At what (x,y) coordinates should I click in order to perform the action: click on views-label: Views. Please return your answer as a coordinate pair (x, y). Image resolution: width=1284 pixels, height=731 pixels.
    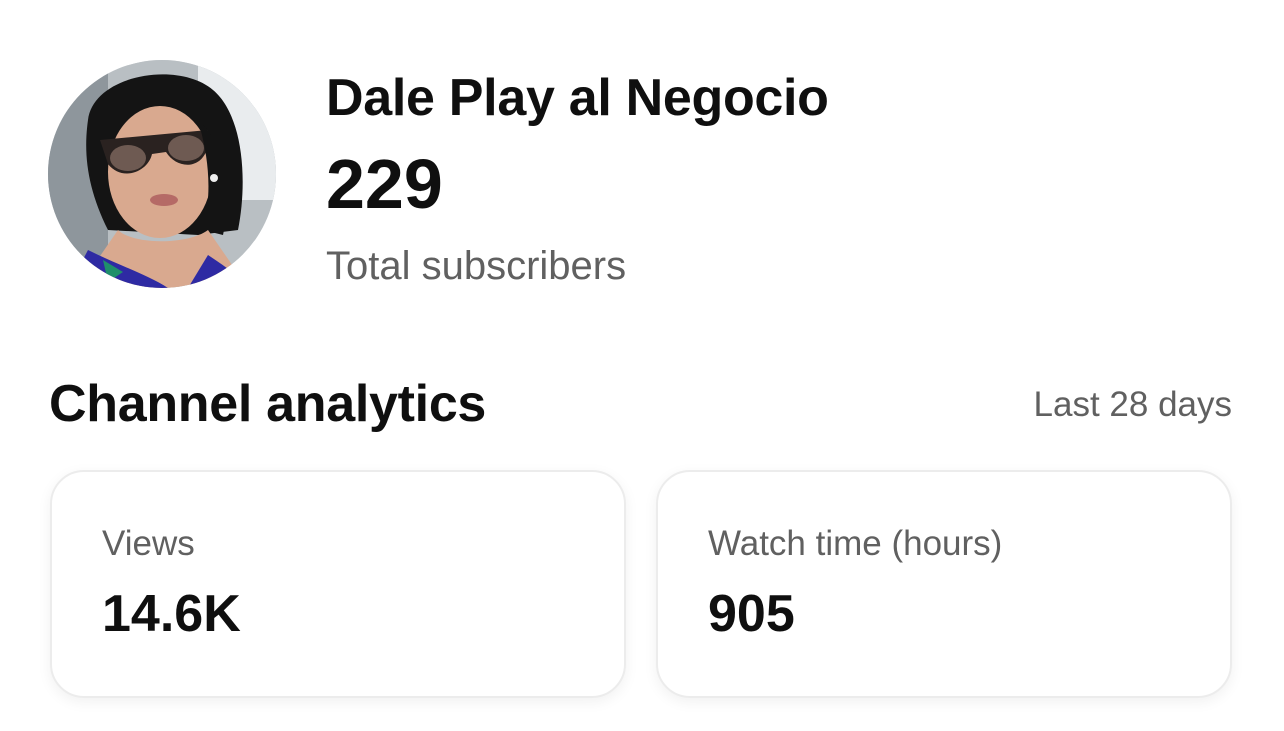
    Looking at the image, I should click on (148, 543).